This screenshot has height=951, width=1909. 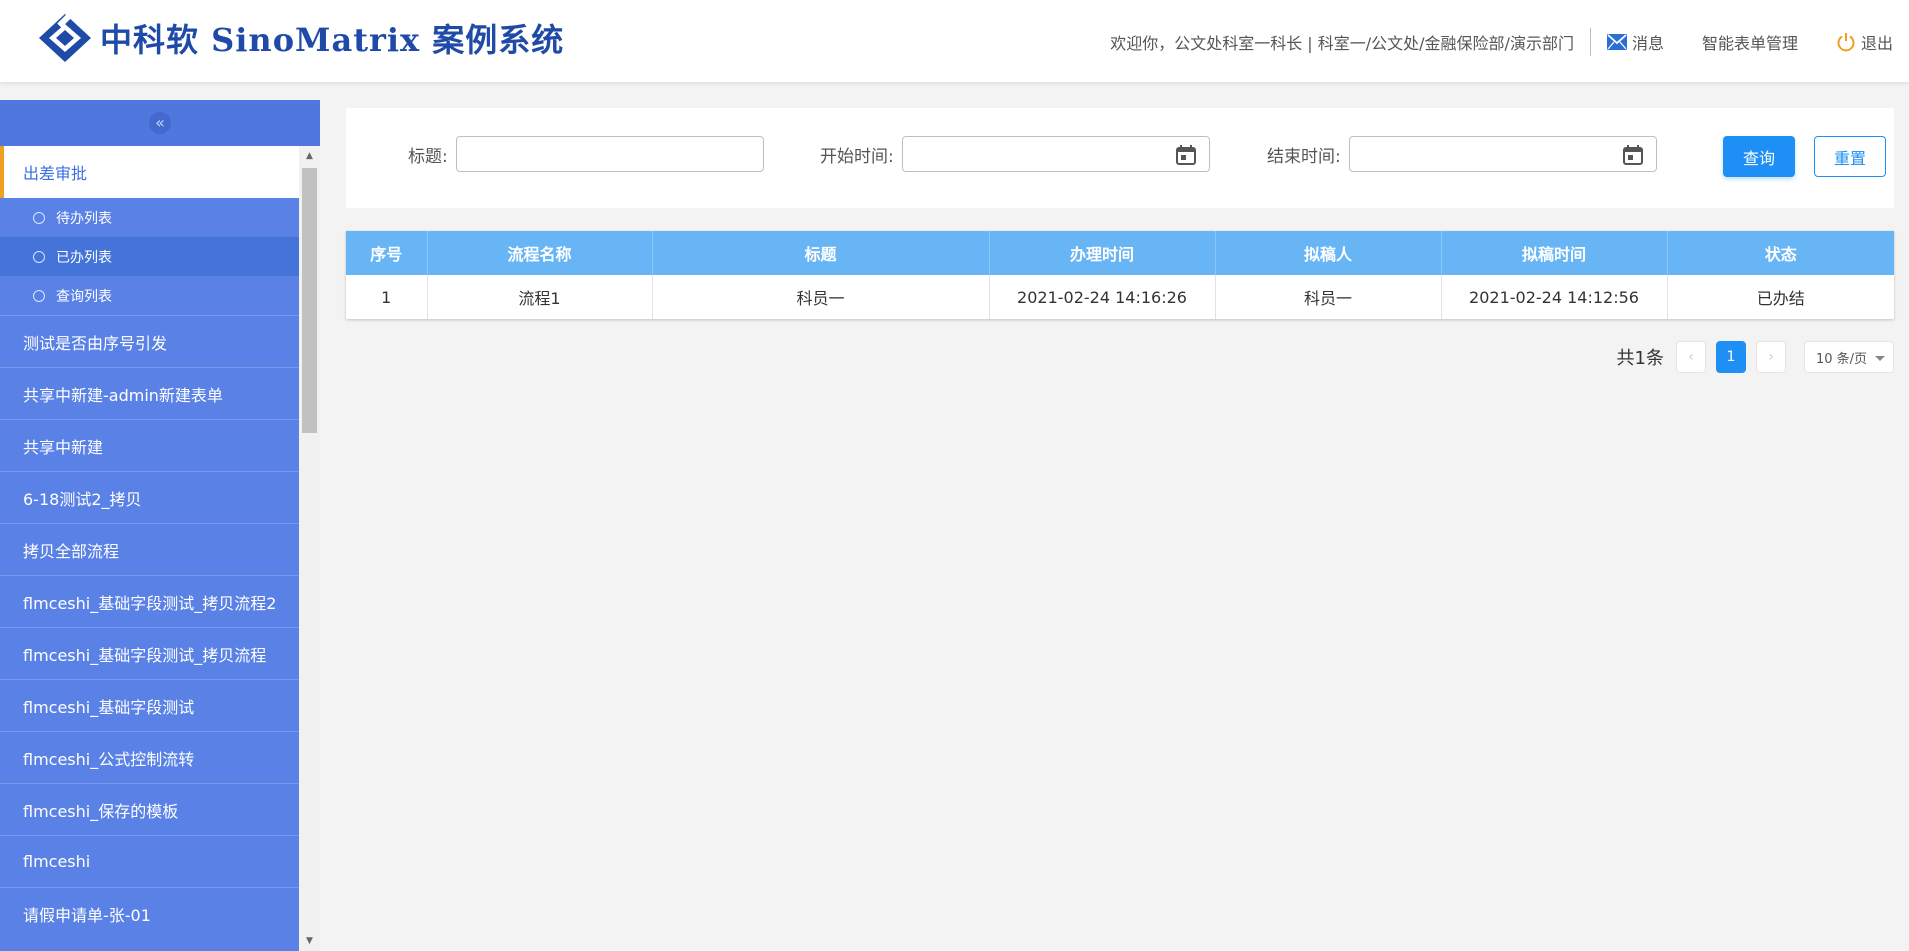 I want to click on column-header-handle-time: 办理时间, so click(x=1102, y=253).